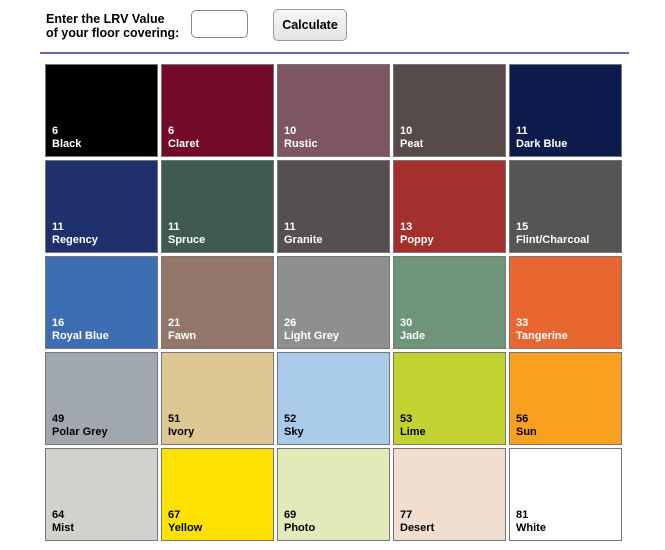 Image resolution: width=665 pixels, height=550 pixels. Describe the element at coordinates (449, 206) in the screenshot. I see `color-swatch: 13 Poppy` at that location.